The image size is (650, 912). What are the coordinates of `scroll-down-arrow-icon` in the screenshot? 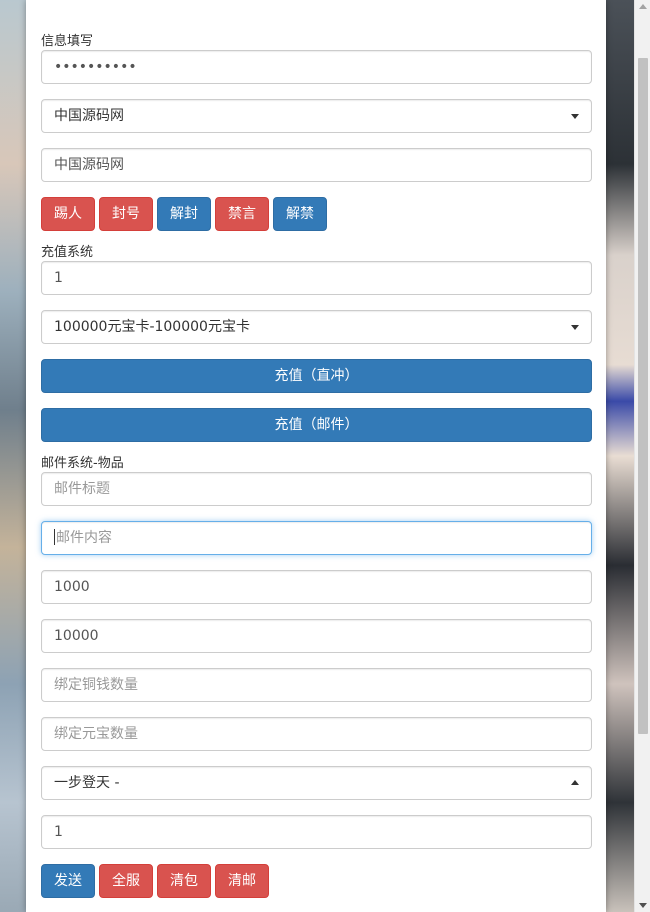 It's located at (643, 905).